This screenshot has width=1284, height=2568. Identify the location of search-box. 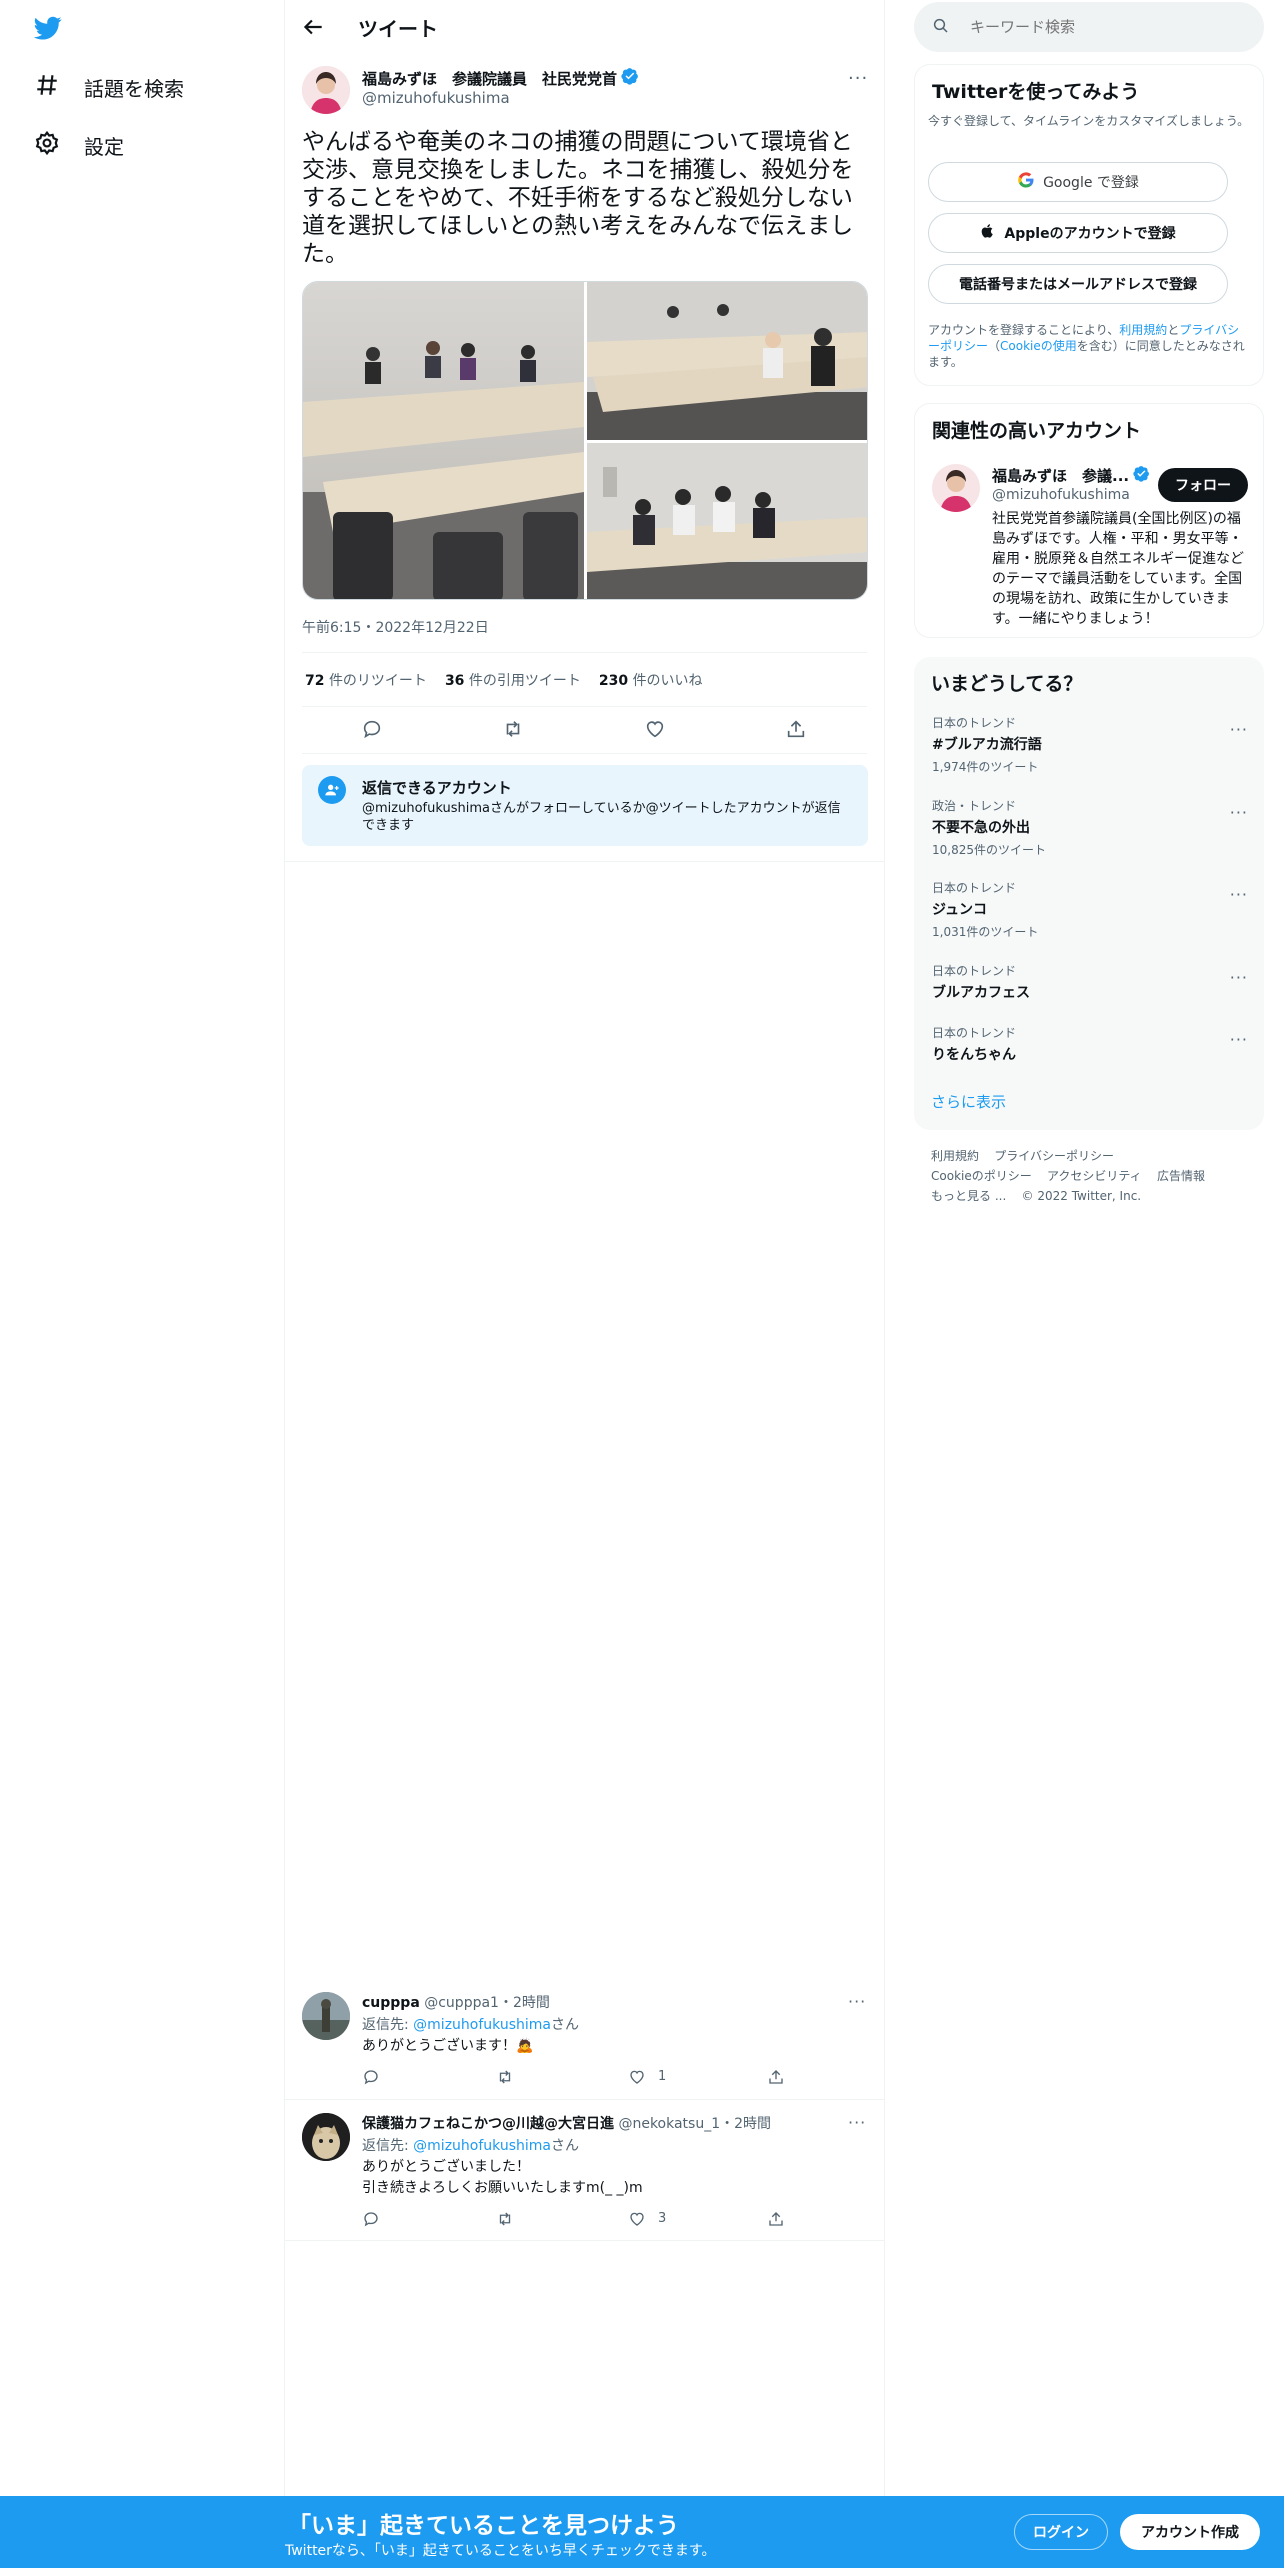
(1089, 27).